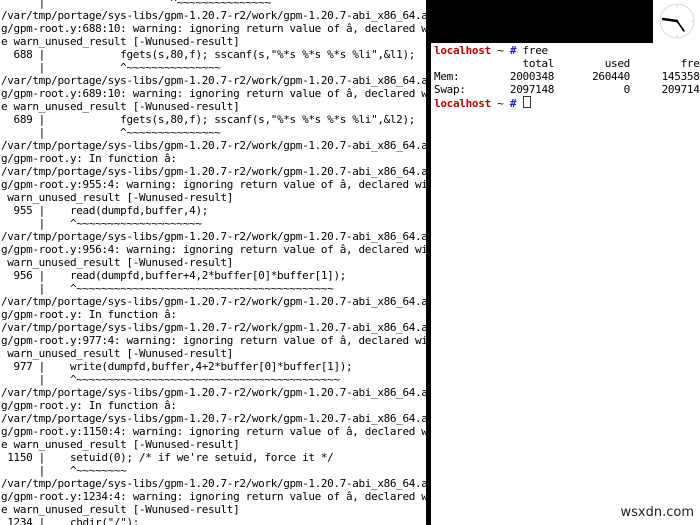  I want to click on compiler-output-line: 955 | read(dumpfd,buffer,4);, so click(105, 210).